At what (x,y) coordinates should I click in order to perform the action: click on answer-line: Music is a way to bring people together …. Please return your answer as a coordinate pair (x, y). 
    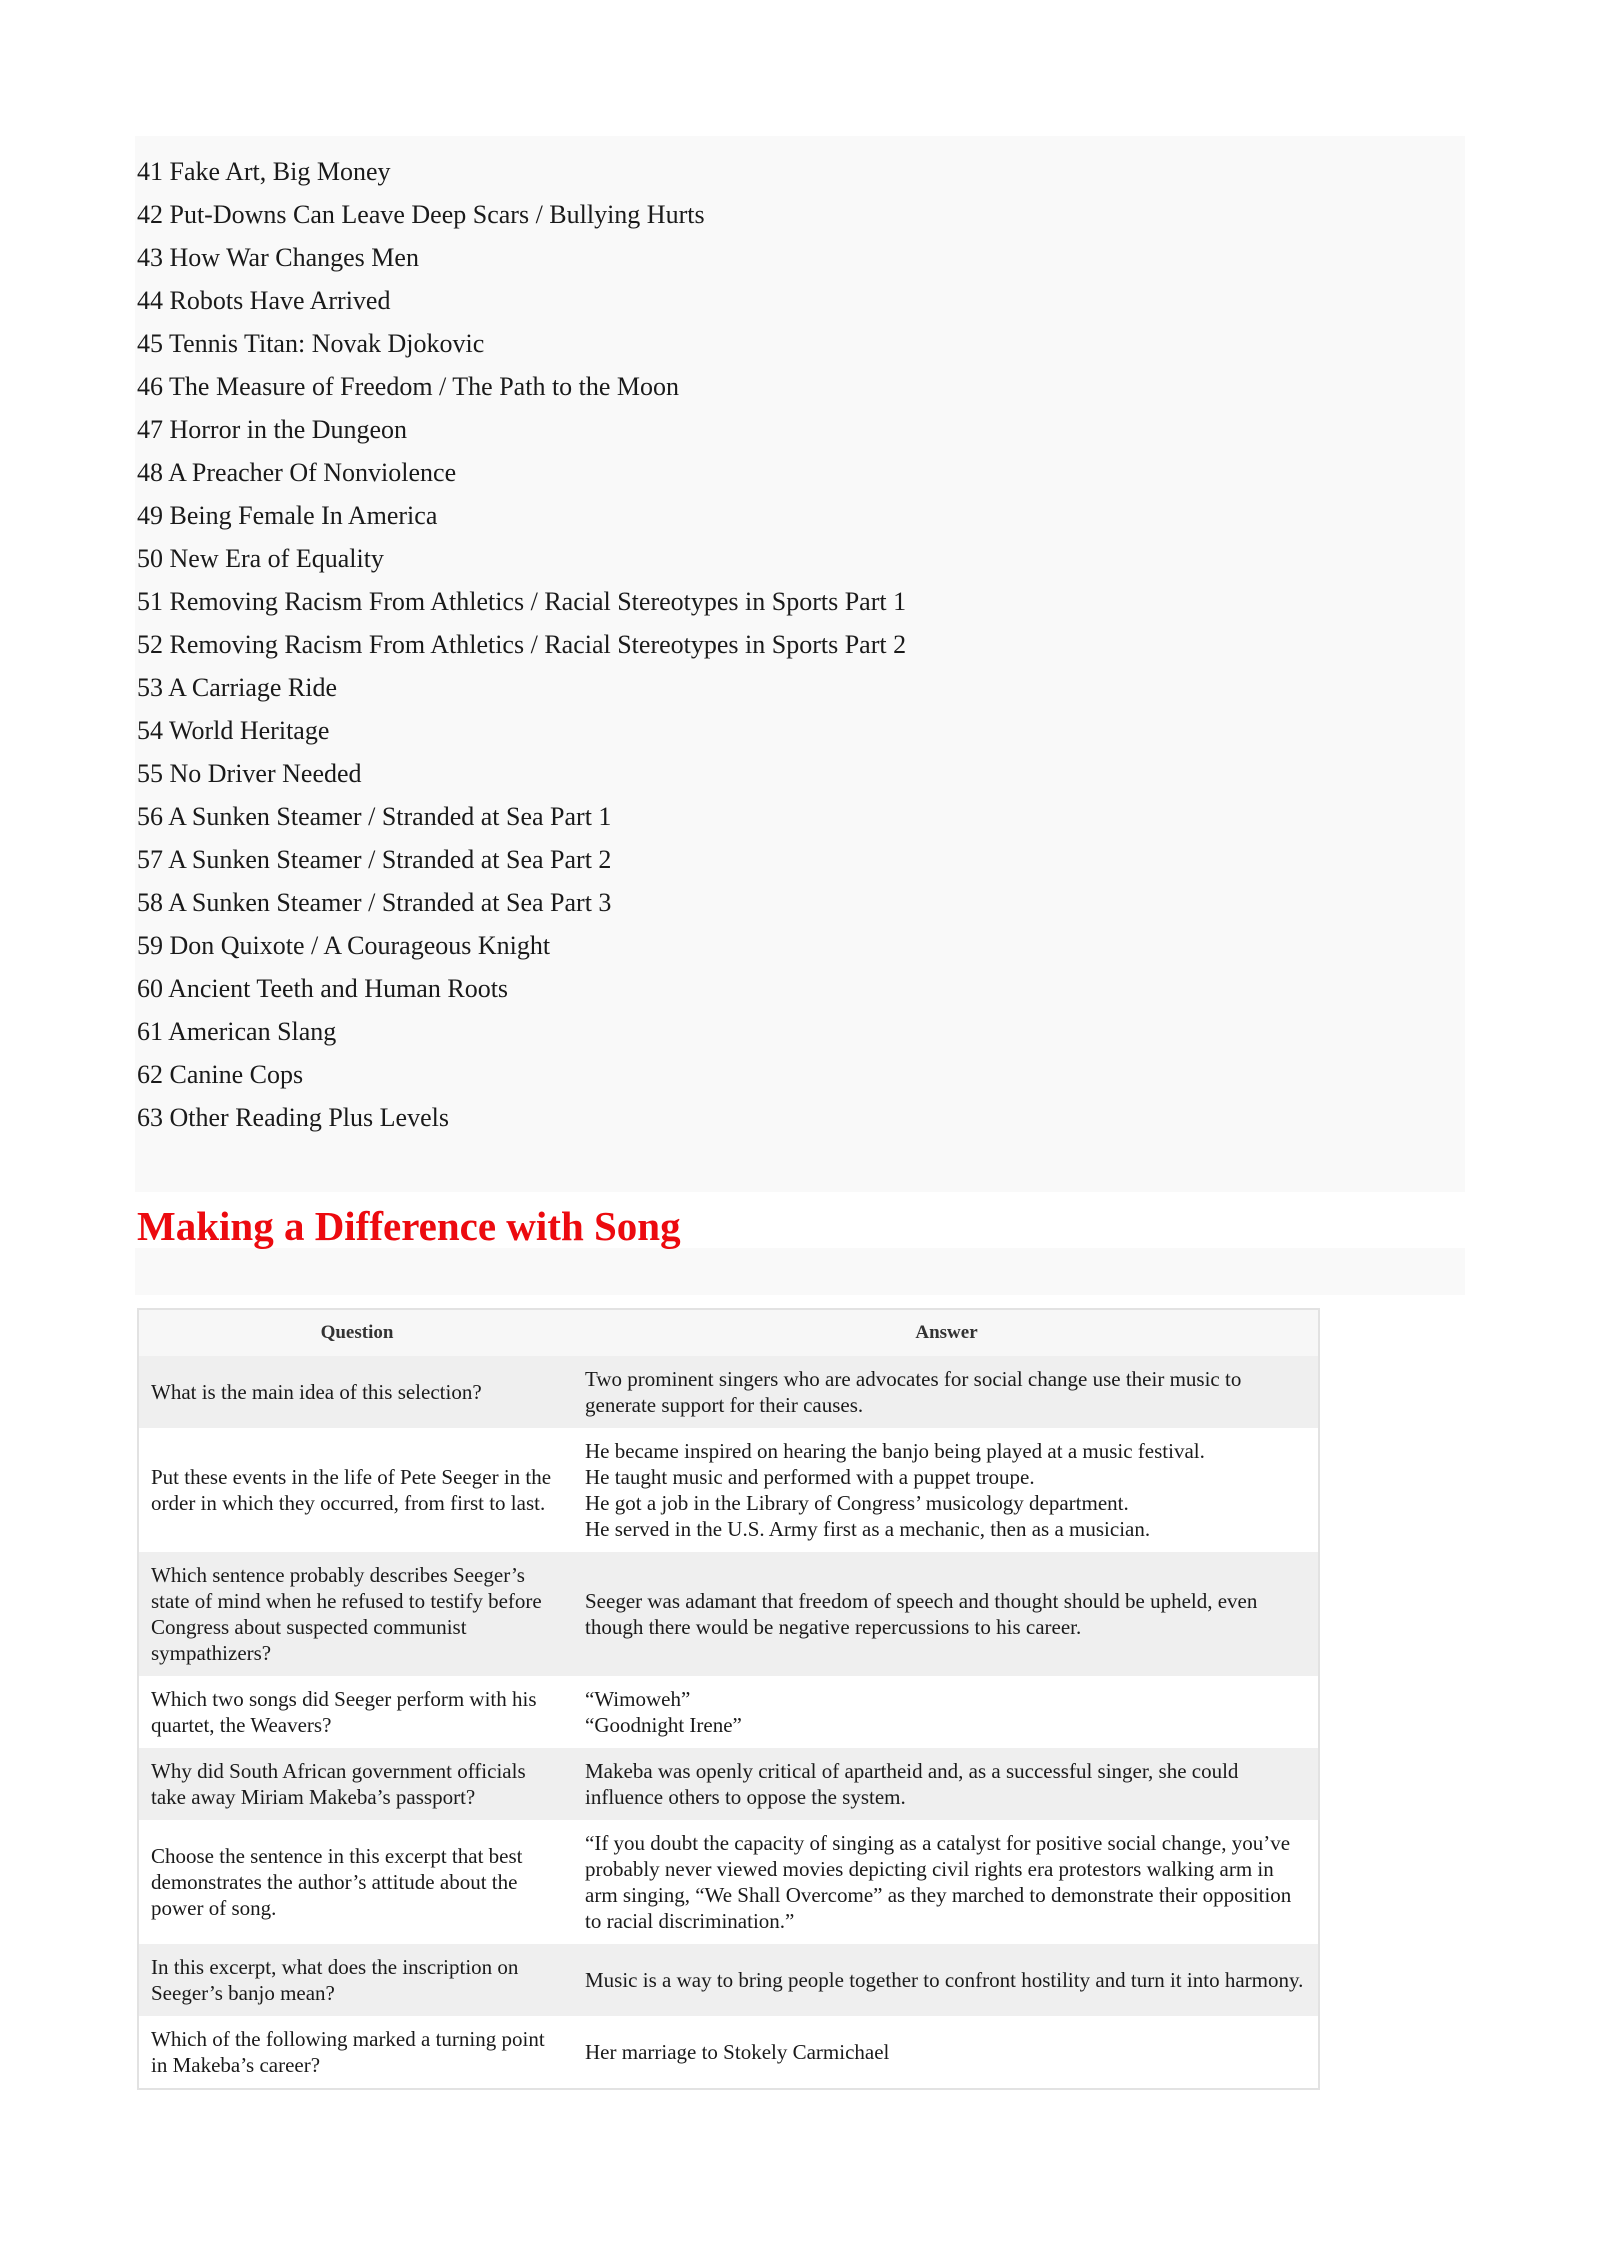
    Looking at the image, I should click on (944, 1980).